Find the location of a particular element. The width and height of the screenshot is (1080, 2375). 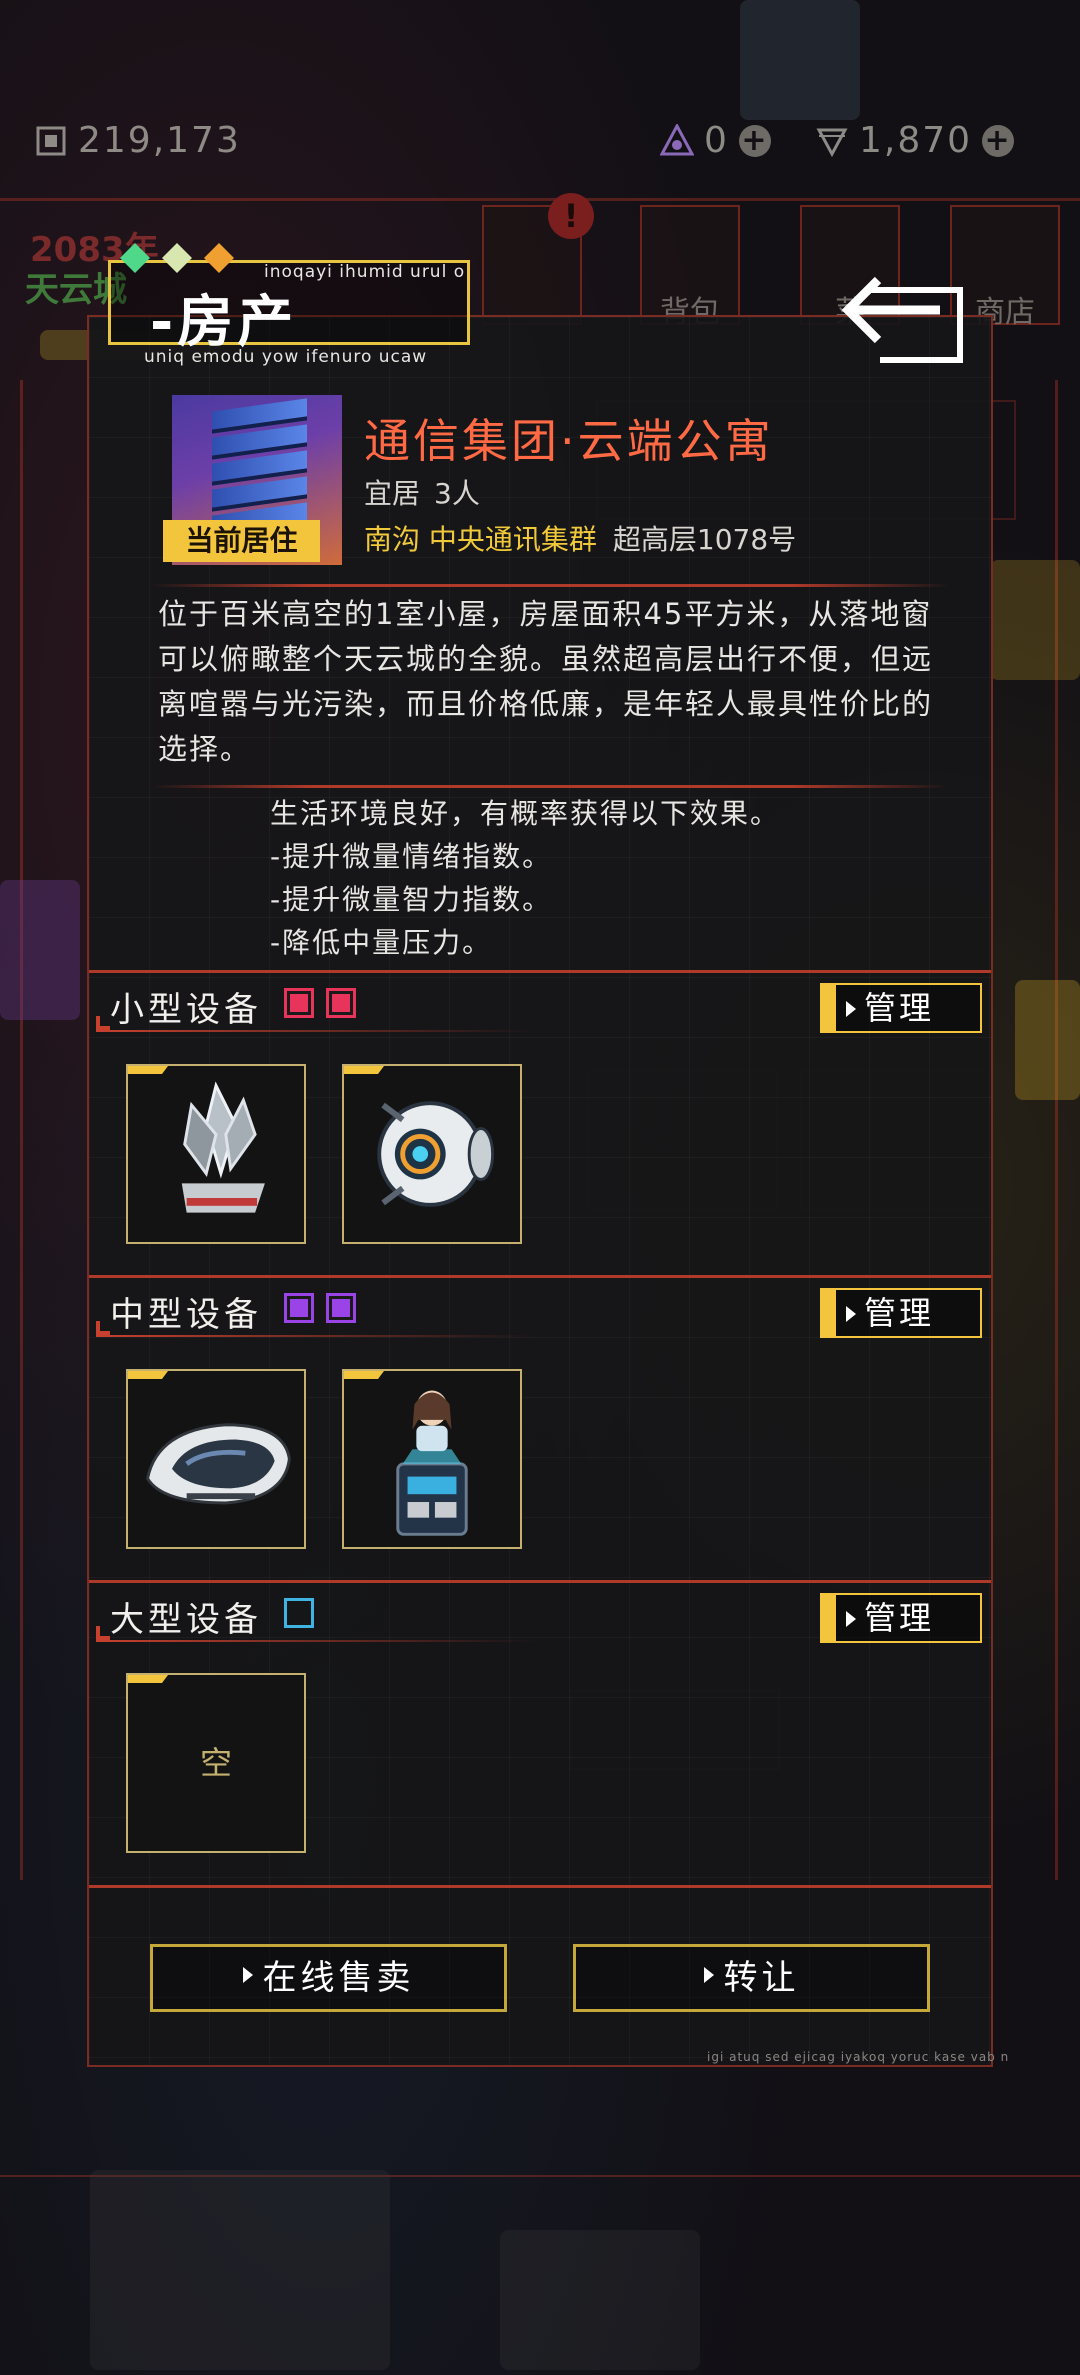

title-subtext-bottom: uniq emodu yow ifenuro ucaw is located at coordinates (286, 357).